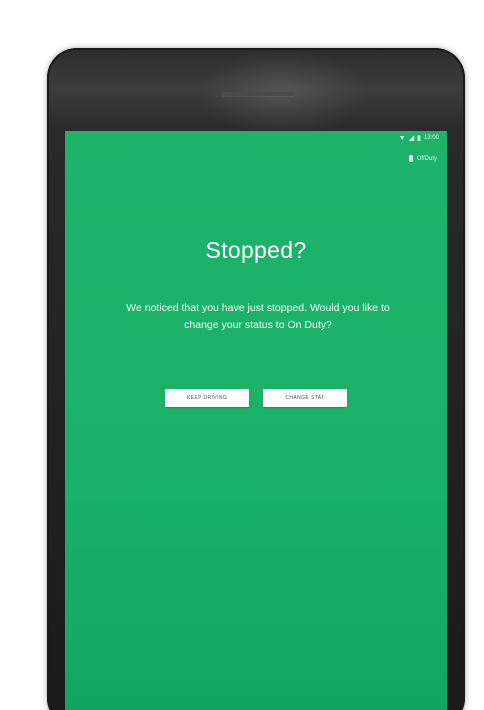 Image resolution: width=484 pixels, height=710 pixels. I want to click on status-bar: ▼ ◢ ▮ 13:00, so click(256, 138).